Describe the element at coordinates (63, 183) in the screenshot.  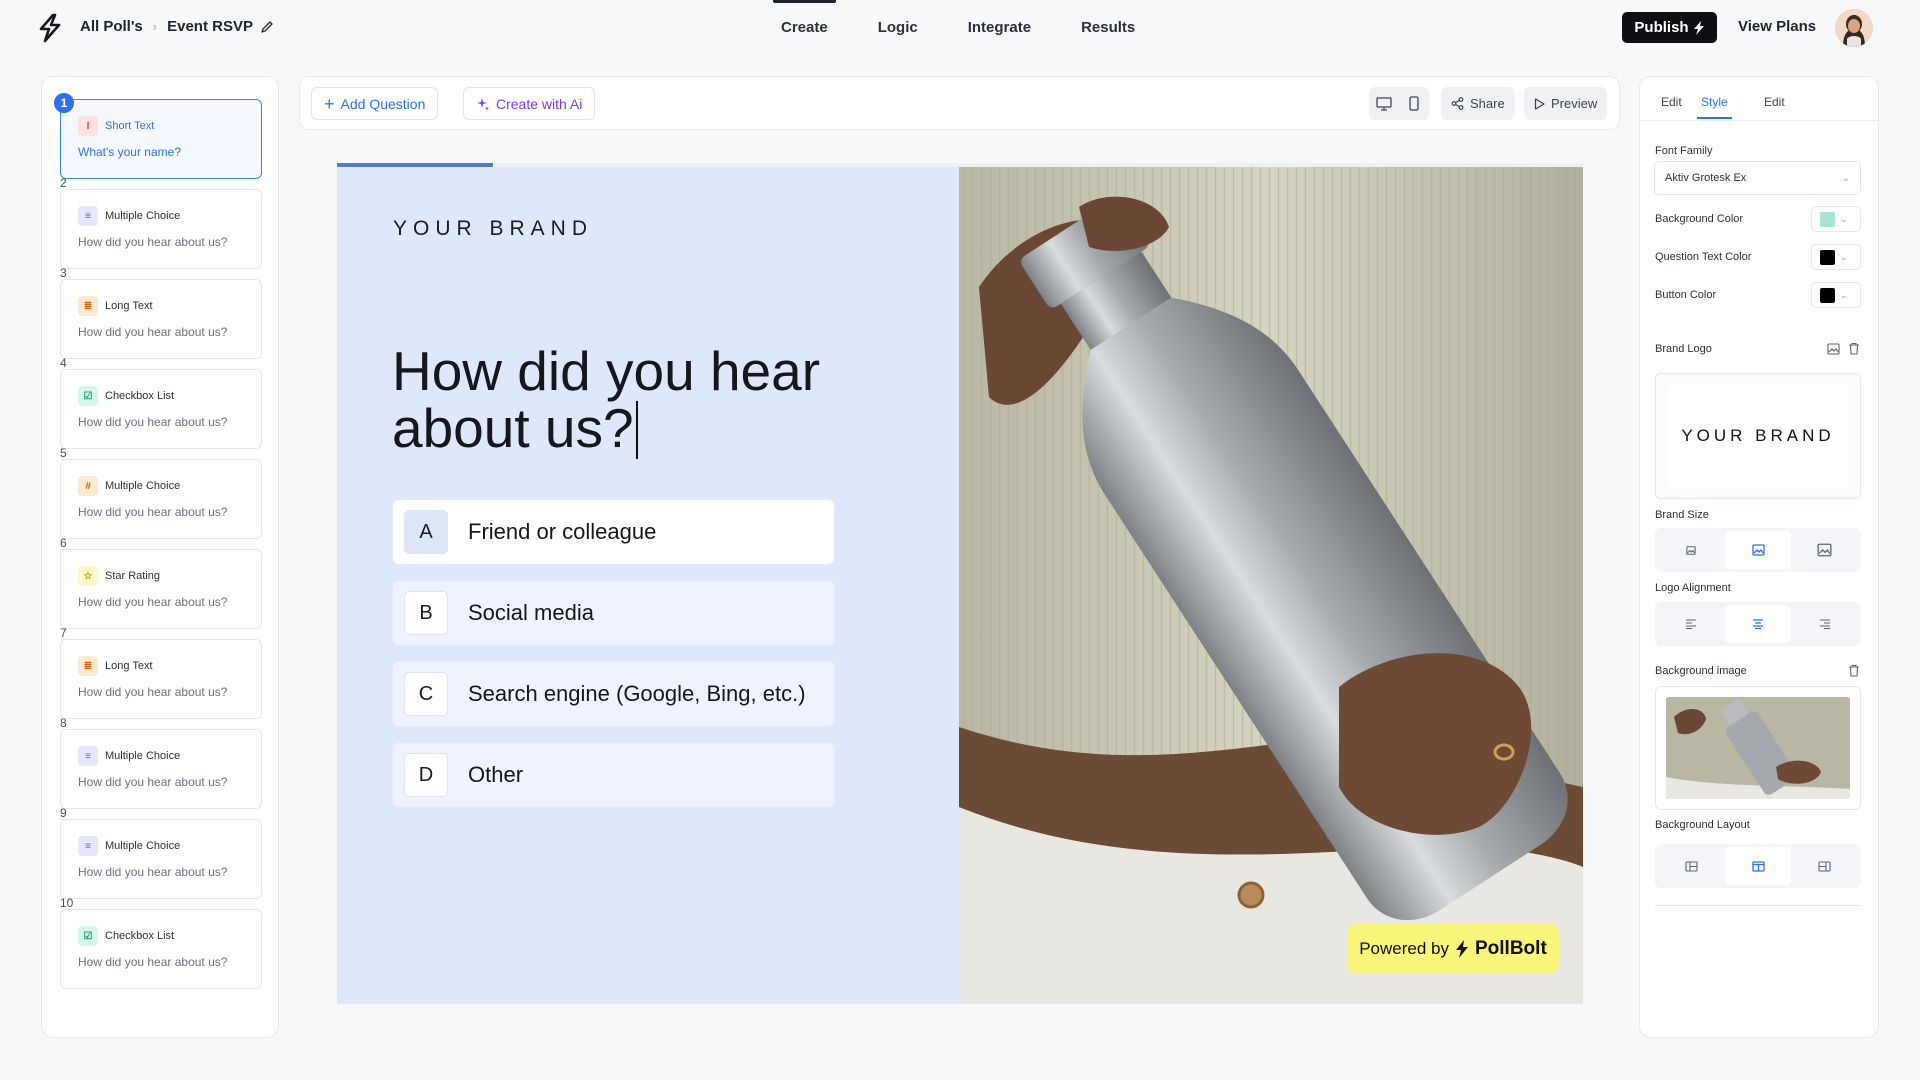
I see `question-number: 2` at that location.